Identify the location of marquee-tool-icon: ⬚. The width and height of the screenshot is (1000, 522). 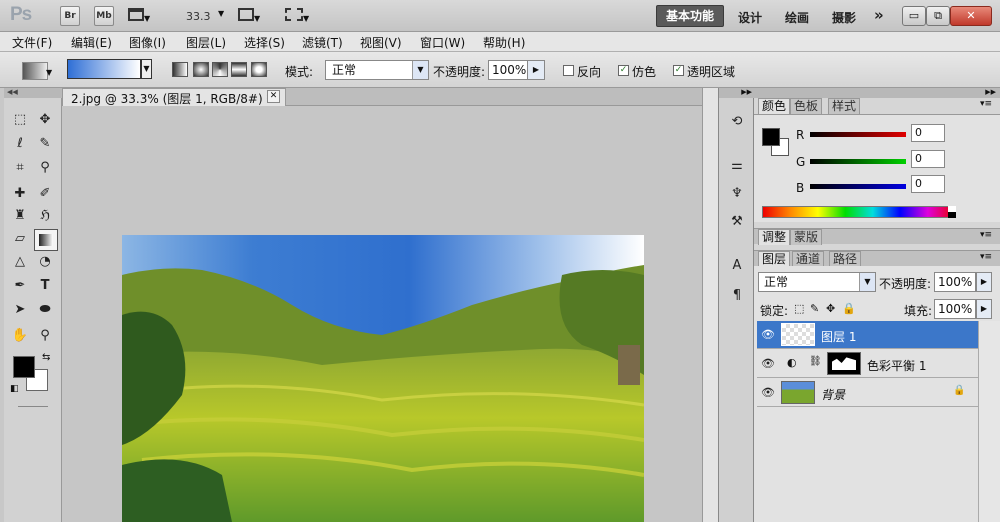
(20, 120).